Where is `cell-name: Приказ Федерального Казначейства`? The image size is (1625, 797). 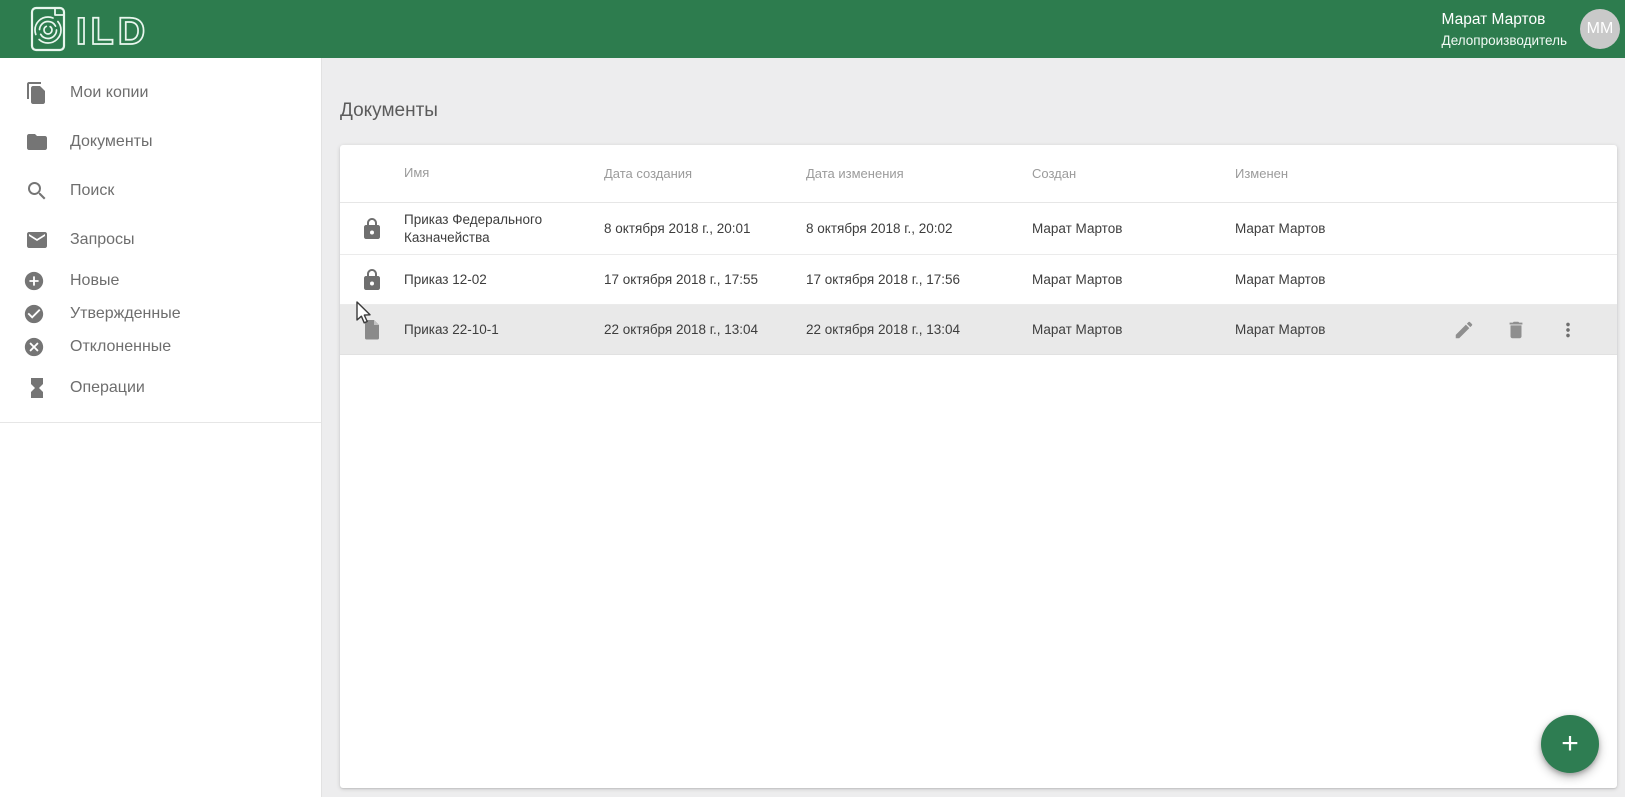
cell-name: Приказ Федерального Казначейства is located at coordinates (473, 228).